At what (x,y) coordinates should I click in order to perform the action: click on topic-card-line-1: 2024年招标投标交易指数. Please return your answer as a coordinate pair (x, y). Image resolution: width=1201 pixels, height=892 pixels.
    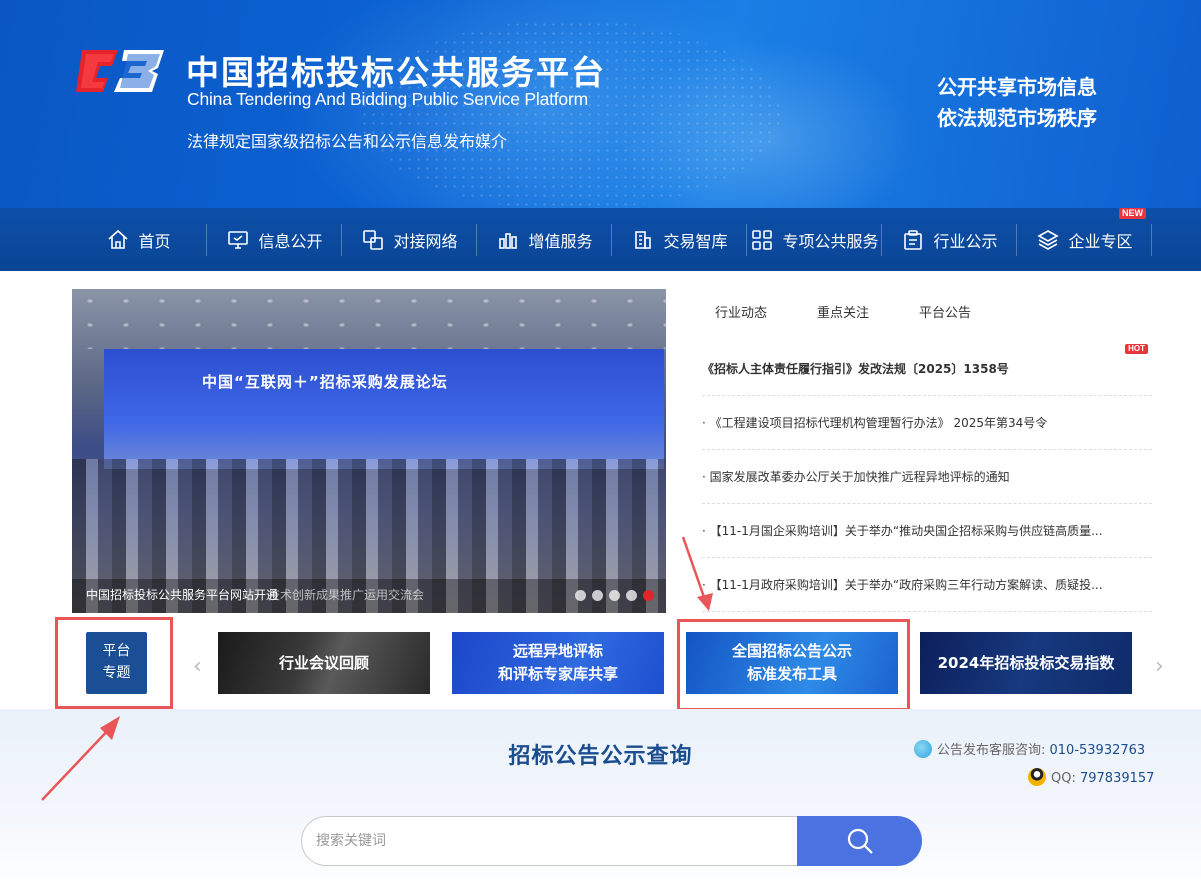
    Looking at the image, I should click on (1026, 662).